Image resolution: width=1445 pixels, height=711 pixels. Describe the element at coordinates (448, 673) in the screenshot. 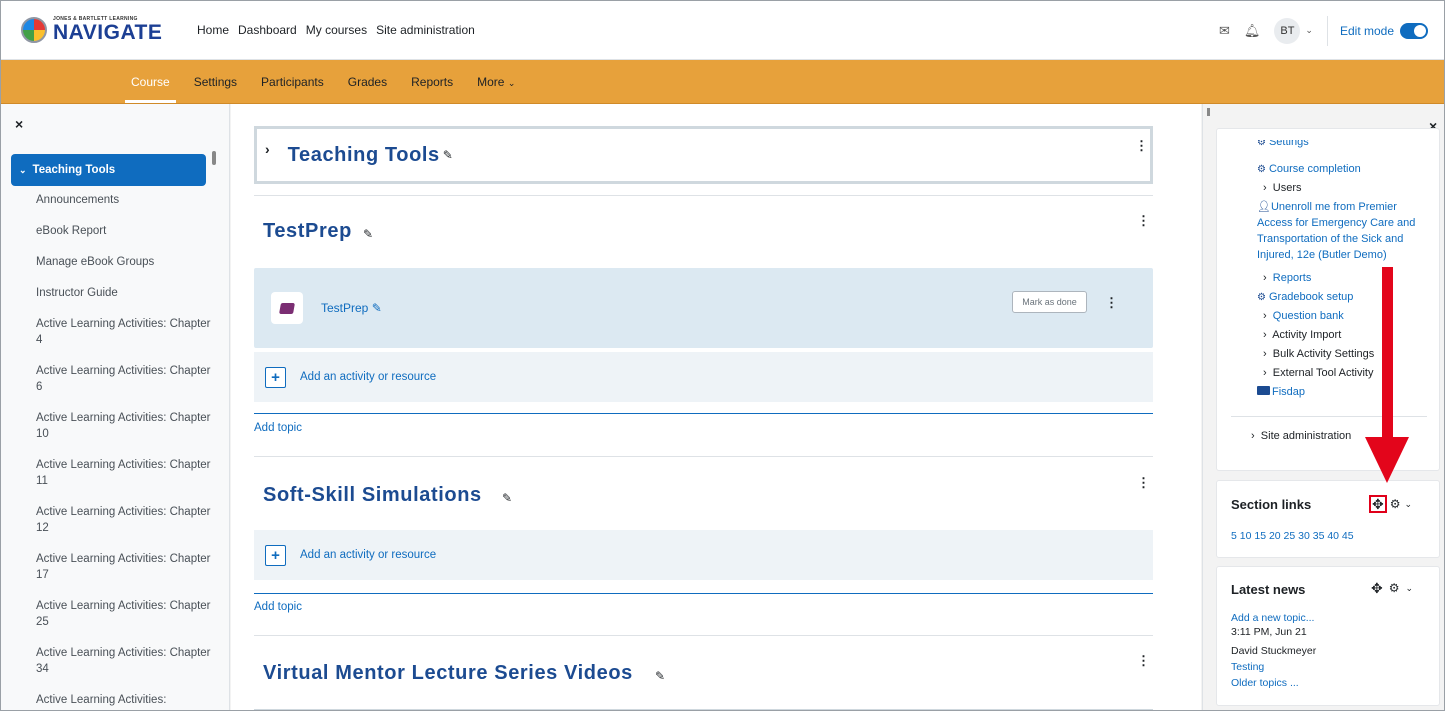

I see `section-title: Virtual Mentor Lecture Series Videos` at that location.